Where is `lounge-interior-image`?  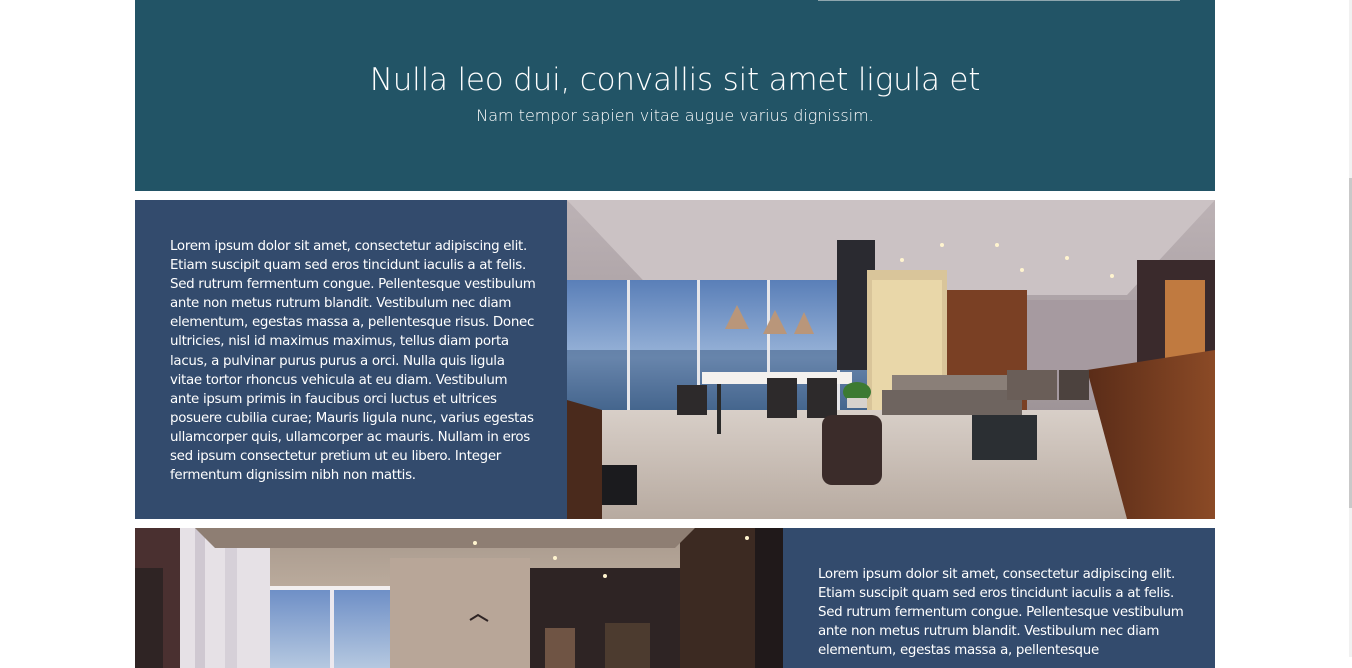
lounge-interior-image is located at coordinates (459, 598).